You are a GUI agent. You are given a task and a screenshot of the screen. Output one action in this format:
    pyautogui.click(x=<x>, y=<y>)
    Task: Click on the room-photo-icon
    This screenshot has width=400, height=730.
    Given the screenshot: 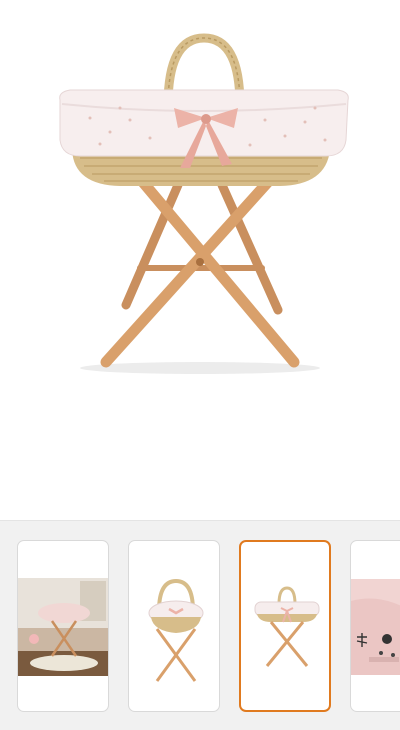 What is the action you would take?
    pyautogui.click(x=63, y=627)
    